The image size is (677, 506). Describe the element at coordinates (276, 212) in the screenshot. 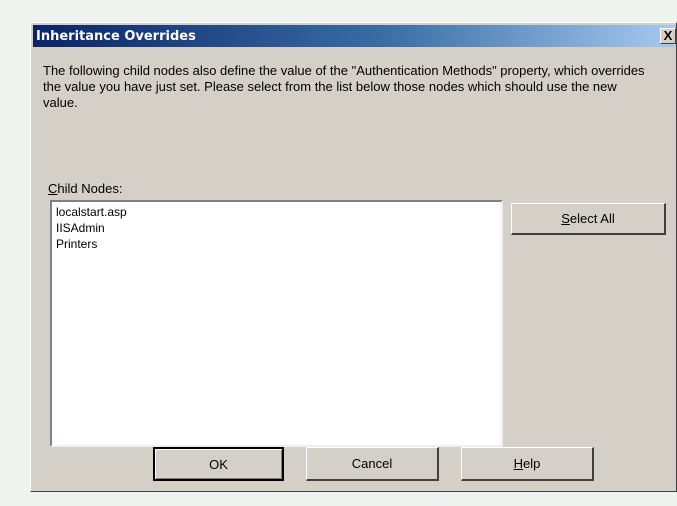

I see `list-item-localstart: localstart.asp` at that location.